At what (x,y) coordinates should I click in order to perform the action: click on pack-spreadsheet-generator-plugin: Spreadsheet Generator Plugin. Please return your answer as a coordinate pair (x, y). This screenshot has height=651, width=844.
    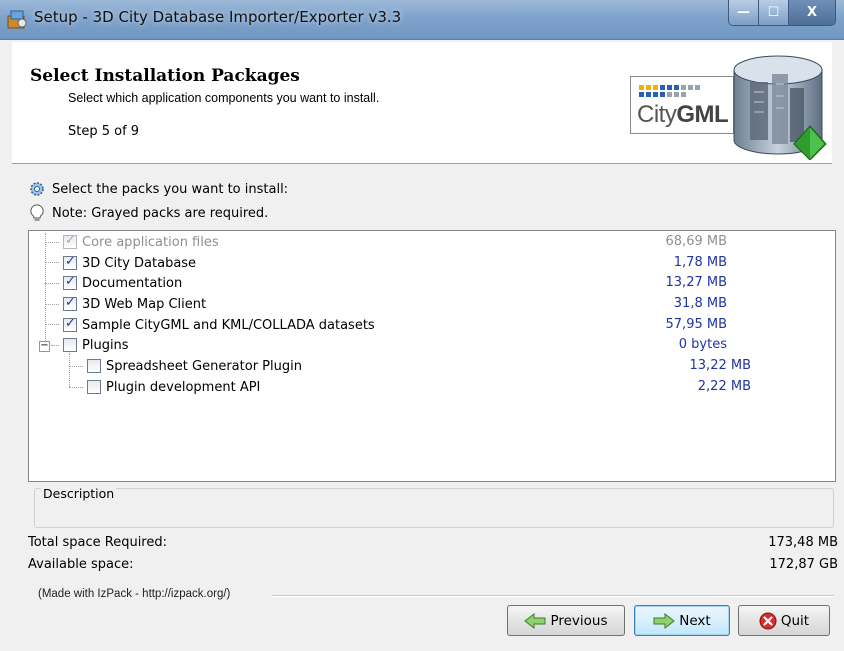
    Looking at the image, I should click on (194, 366).